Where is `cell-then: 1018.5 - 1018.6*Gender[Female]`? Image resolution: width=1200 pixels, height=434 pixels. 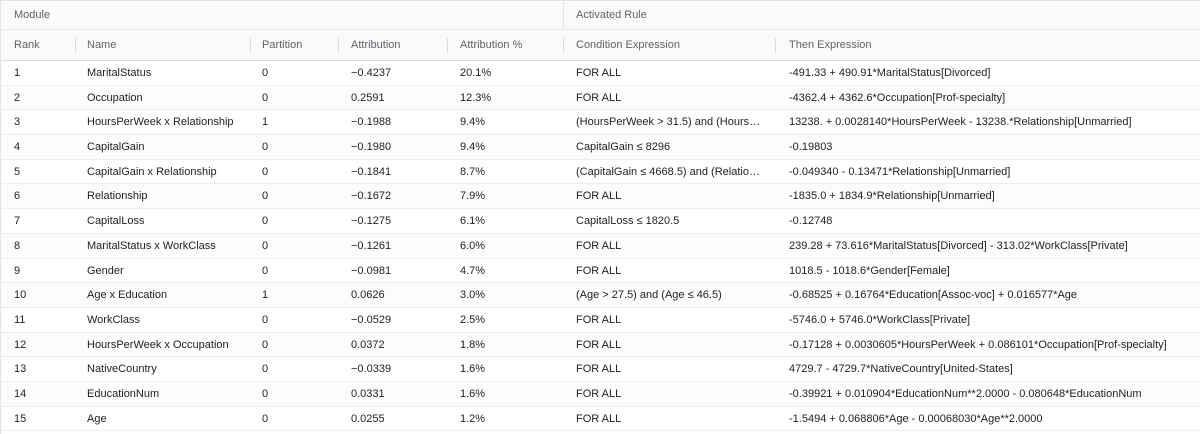
cell-then: 1018.5 - 1018.6*Gender[Female] is located at coordinates (869, 270).